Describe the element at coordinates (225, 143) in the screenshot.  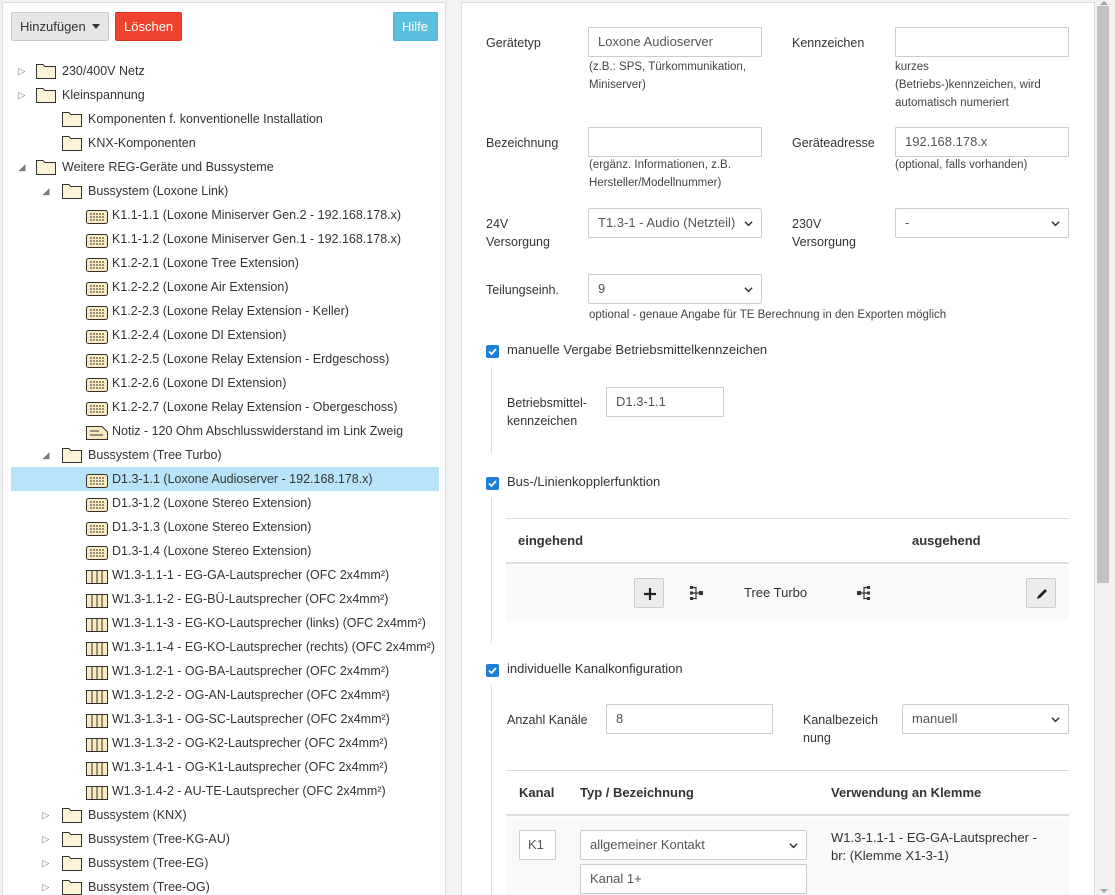
I see `tree-folder: KNX-Komponenten` at that location.